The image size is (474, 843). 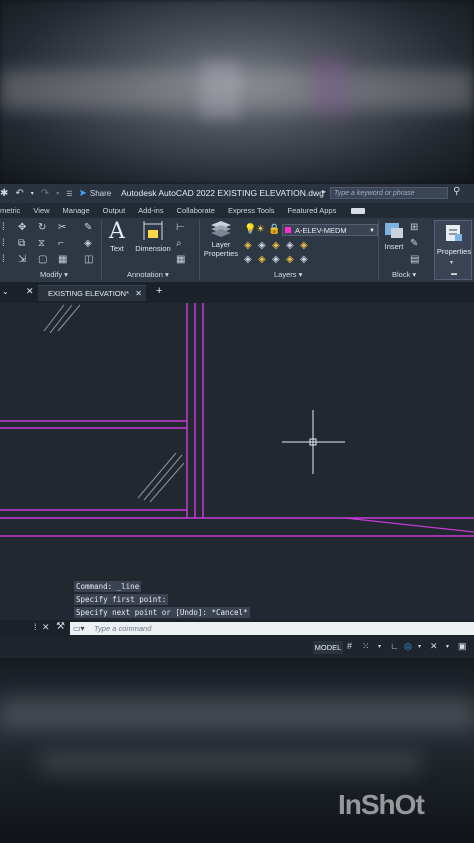 I want to click on modify-panel-title: Modify ▾, so click(x=54, y=274).